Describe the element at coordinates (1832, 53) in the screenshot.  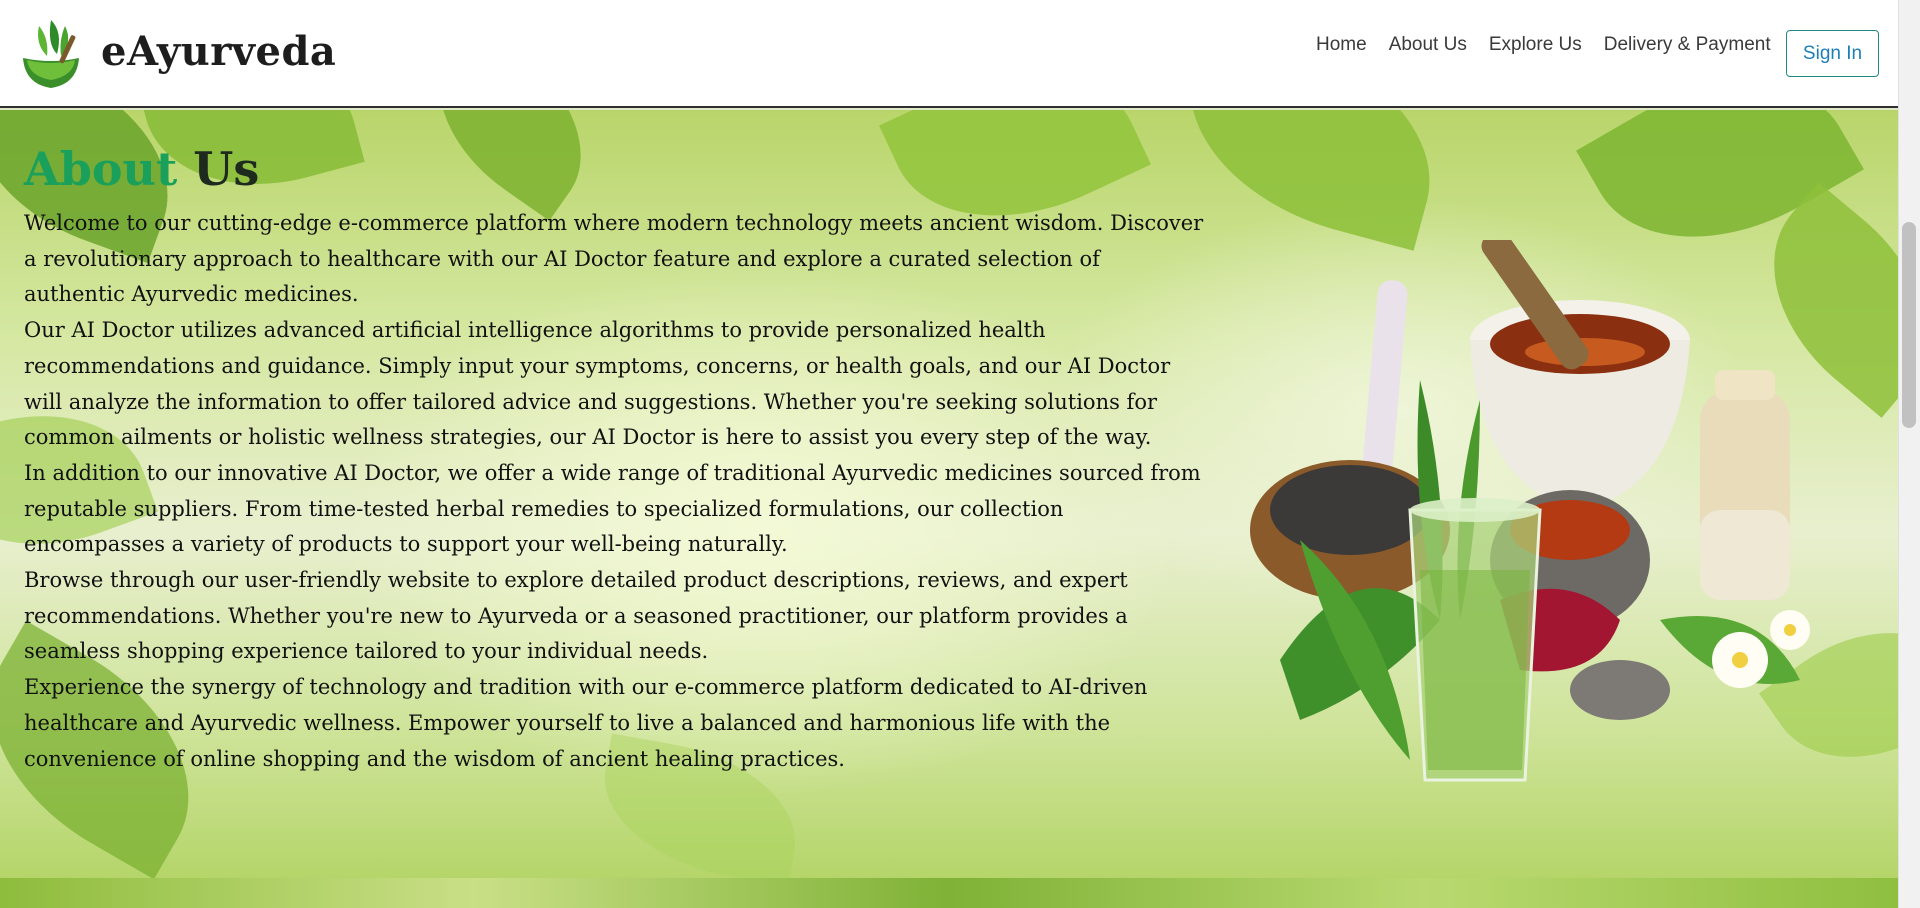
I see `sign-in-button: Sign In` at that location.